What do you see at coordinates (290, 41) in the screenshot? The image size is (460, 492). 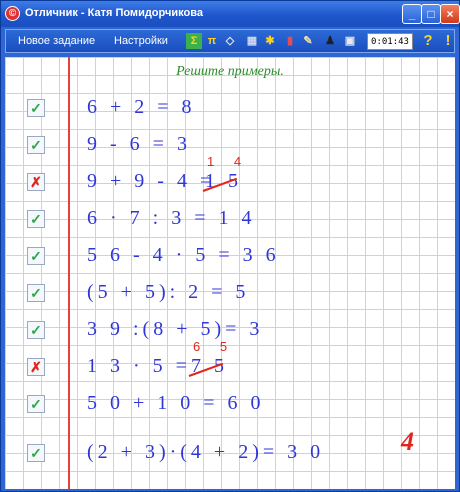 I see `book-icon: ▮` at bounding box center [290, 41].